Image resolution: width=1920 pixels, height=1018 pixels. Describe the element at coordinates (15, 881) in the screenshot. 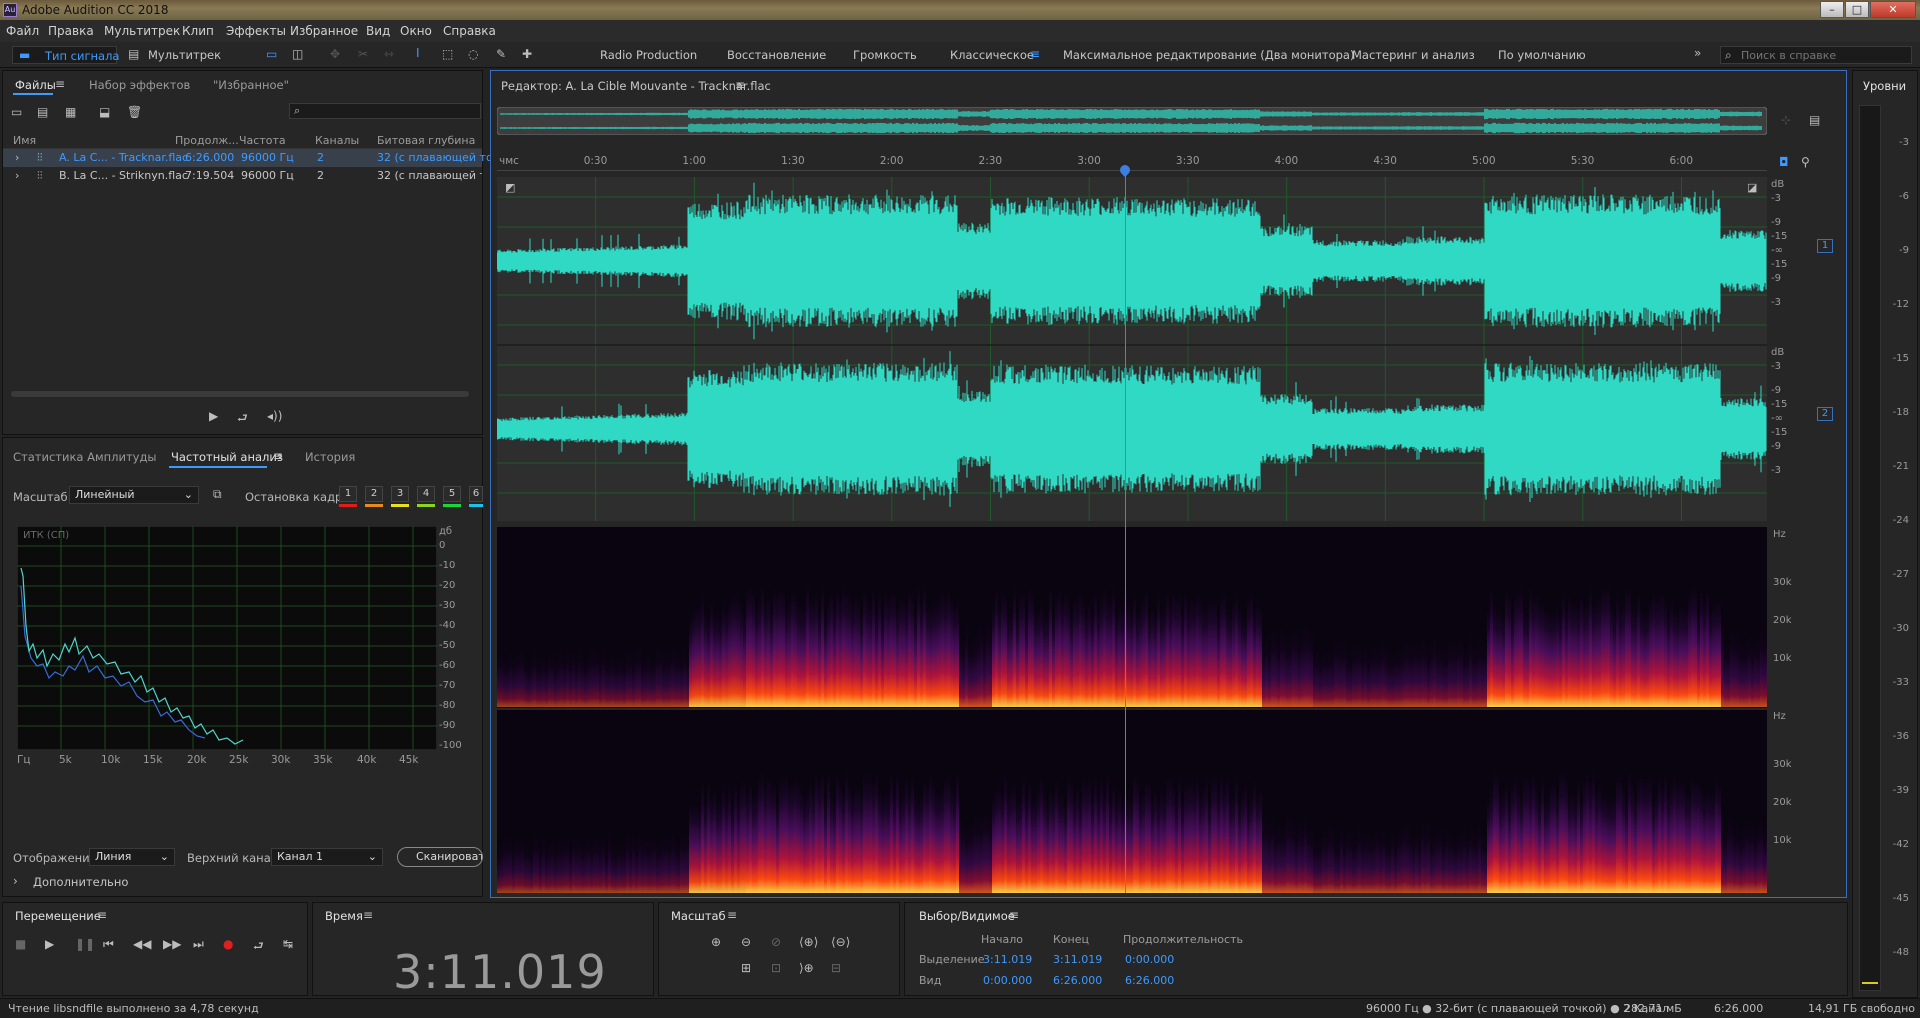

I see `chevron-right-icon: ›` at that location.